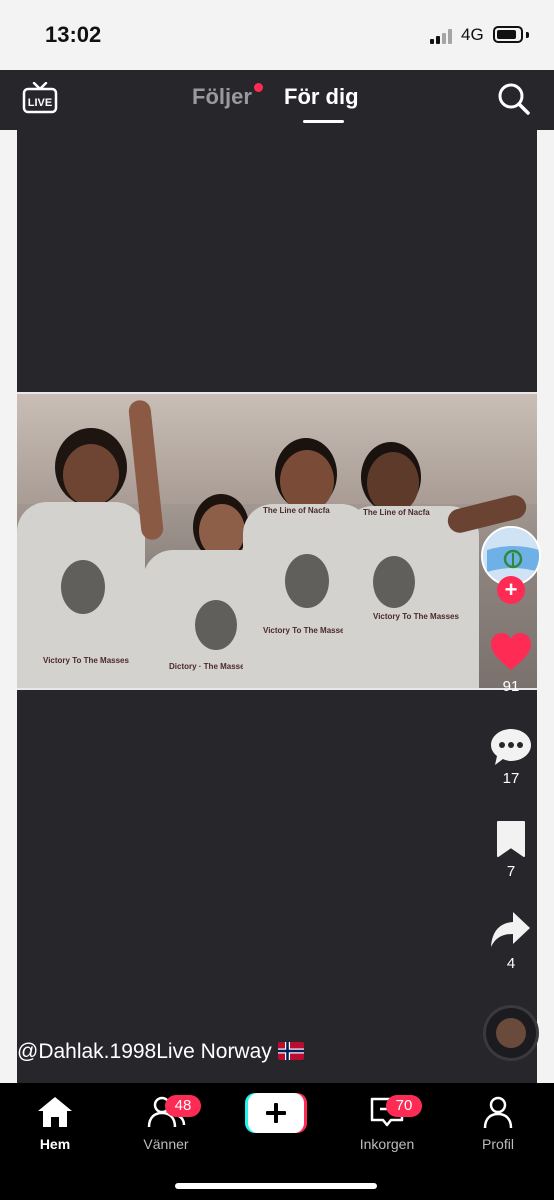 The image size is (554, 1200). Describe the element at coordinates (73, 34) in the screenshot. I see `status-time: 13:02` at that location.